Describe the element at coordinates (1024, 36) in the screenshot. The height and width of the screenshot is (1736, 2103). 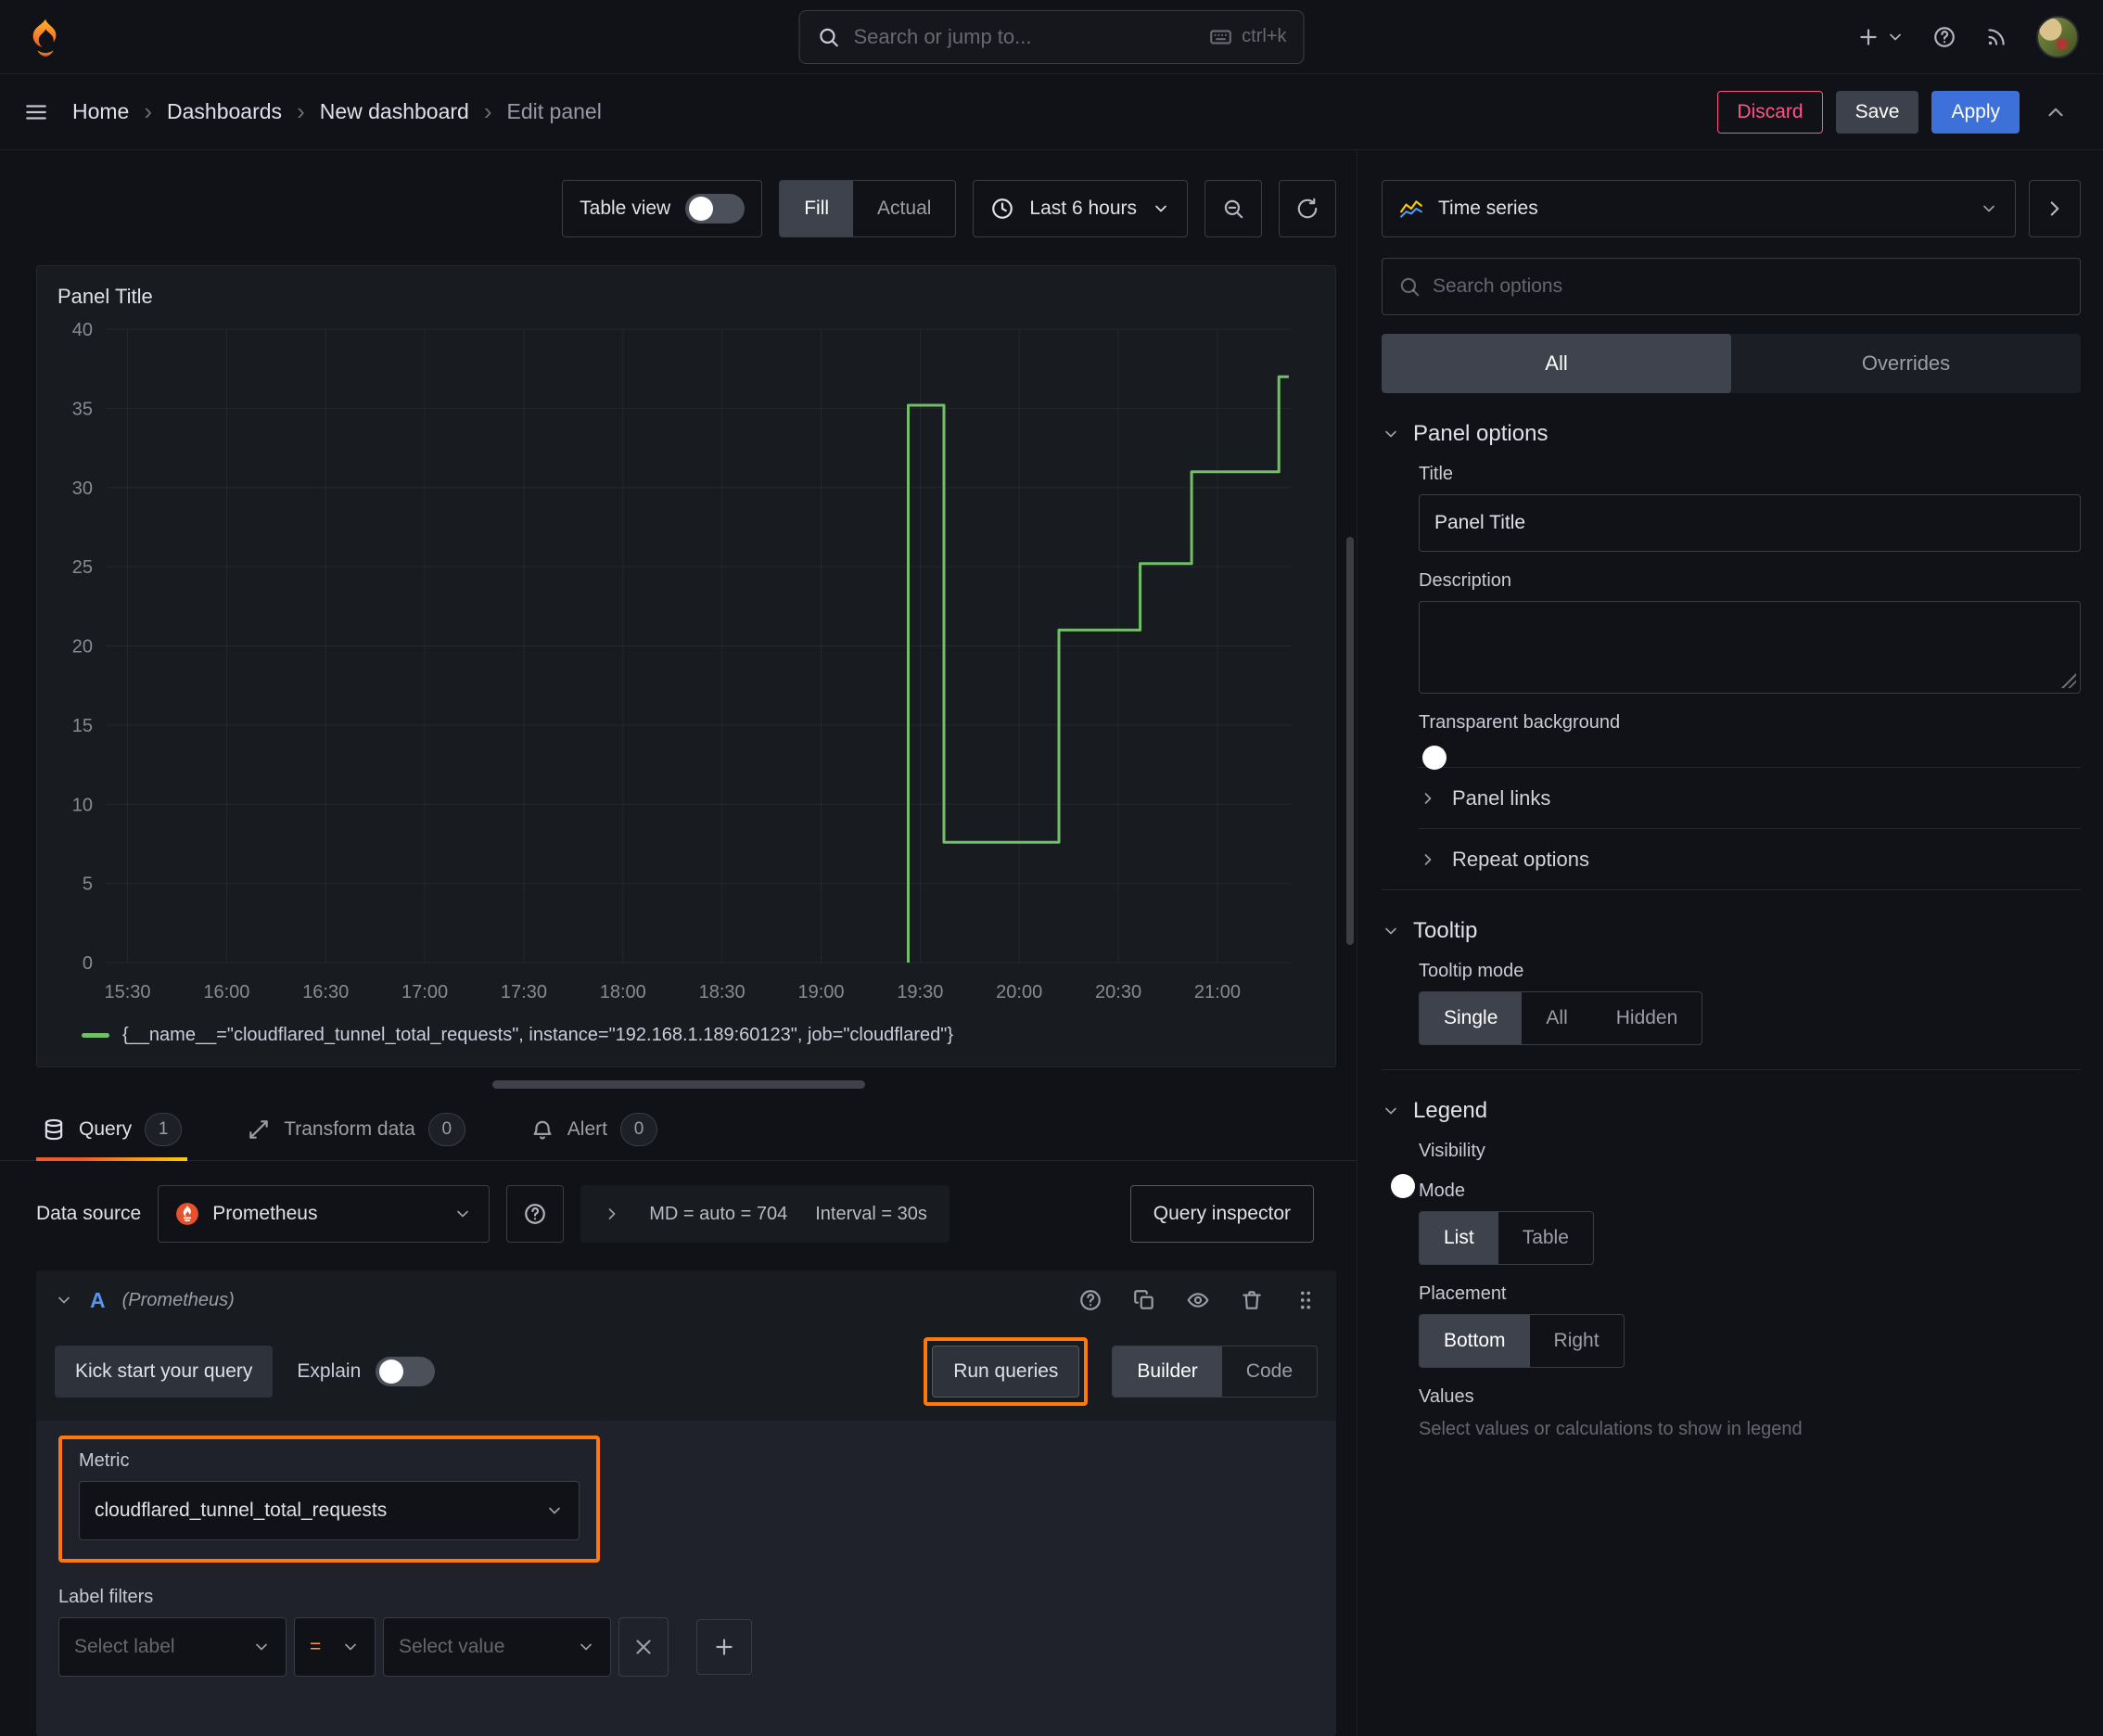
I see `search-input` at that location.